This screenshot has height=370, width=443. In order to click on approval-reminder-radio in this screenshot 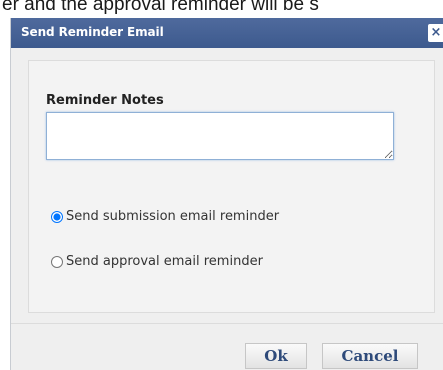, I will do `click(57, 261)`.